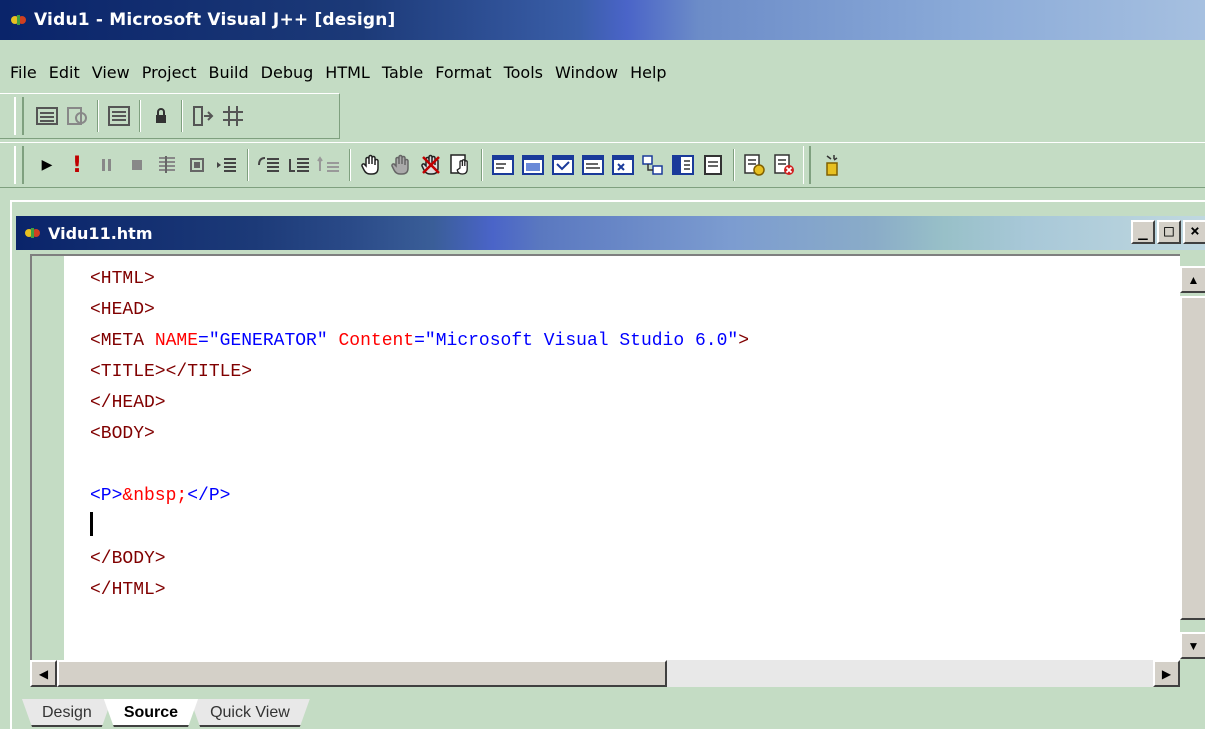  I want to click on scroll-down-button: ▼, so click(1192, 645).